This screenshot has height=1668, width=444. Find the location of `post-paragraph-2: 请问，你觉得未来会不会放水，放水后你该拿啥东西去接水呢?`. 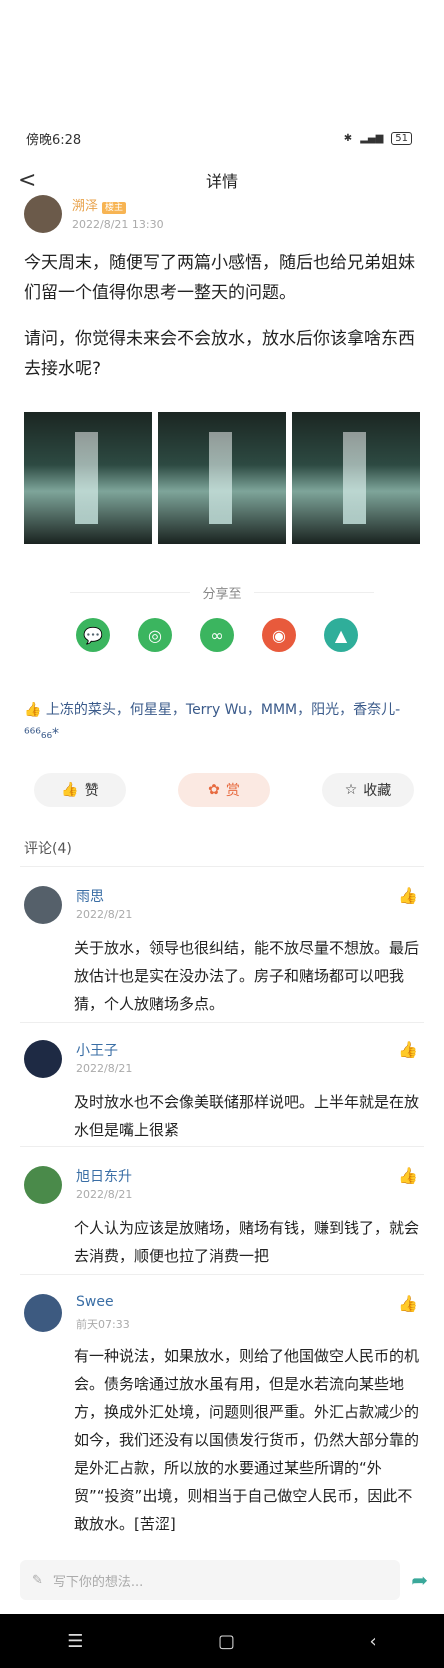

post-paragraph-2: 请问，你觉得未来会不会放水，放水后你该拿啥东西去接水呢? is located at coordinates (219, 354).